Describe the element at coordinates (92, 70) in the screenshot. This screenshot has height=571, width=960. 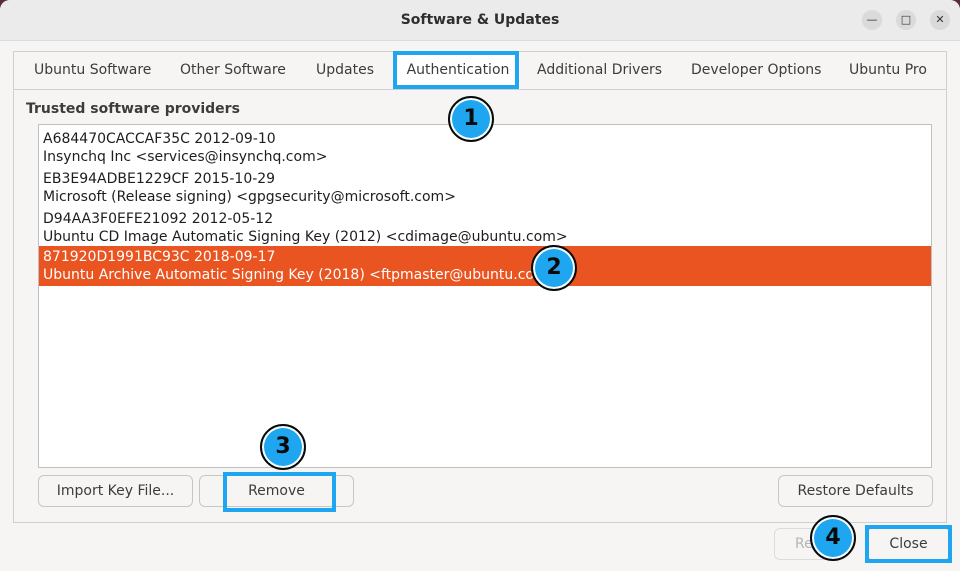
I see `tab-ubuntu-software: Ubuntu Software` at that location.